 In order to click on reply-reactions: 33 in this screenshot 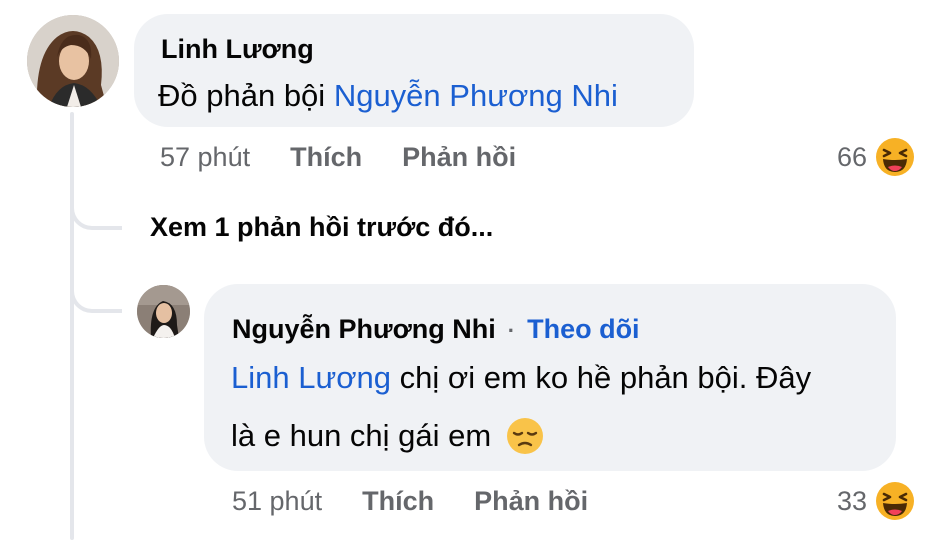, I will do `click(876, 501)`.